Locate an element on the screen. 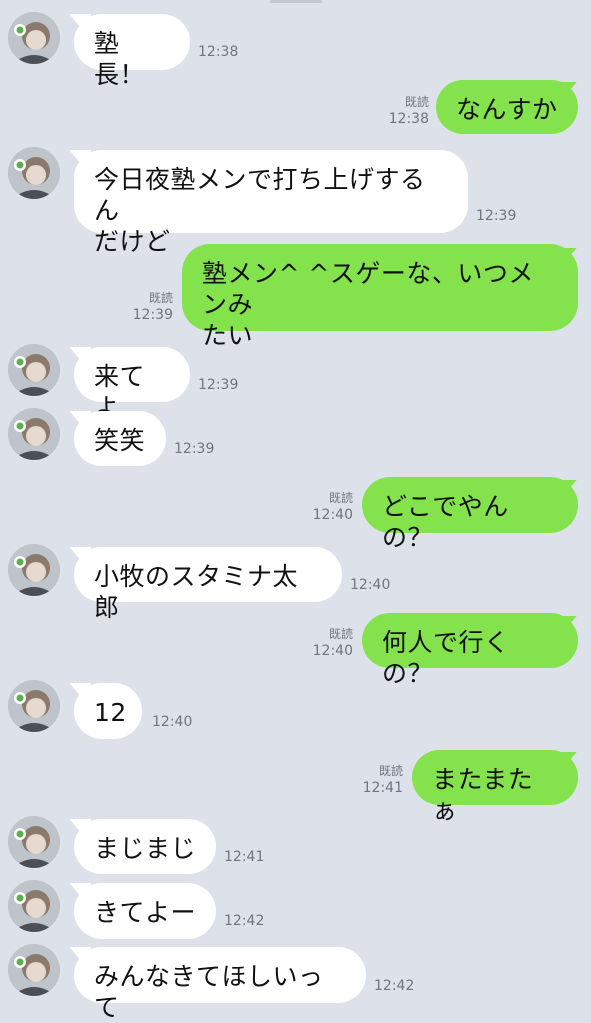 The width and height of the screenshot is (591, 1023). message-bubble: なんすか is located at coordinates (507, 107).